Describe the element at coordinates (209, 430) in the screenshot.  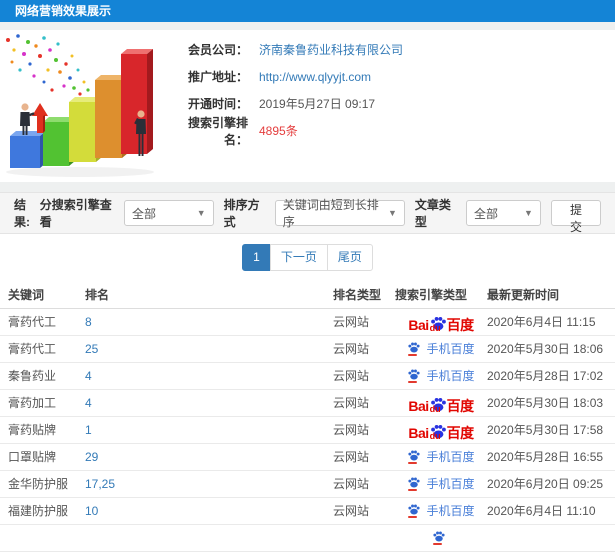
I see `rank-cell: 1` at that location.